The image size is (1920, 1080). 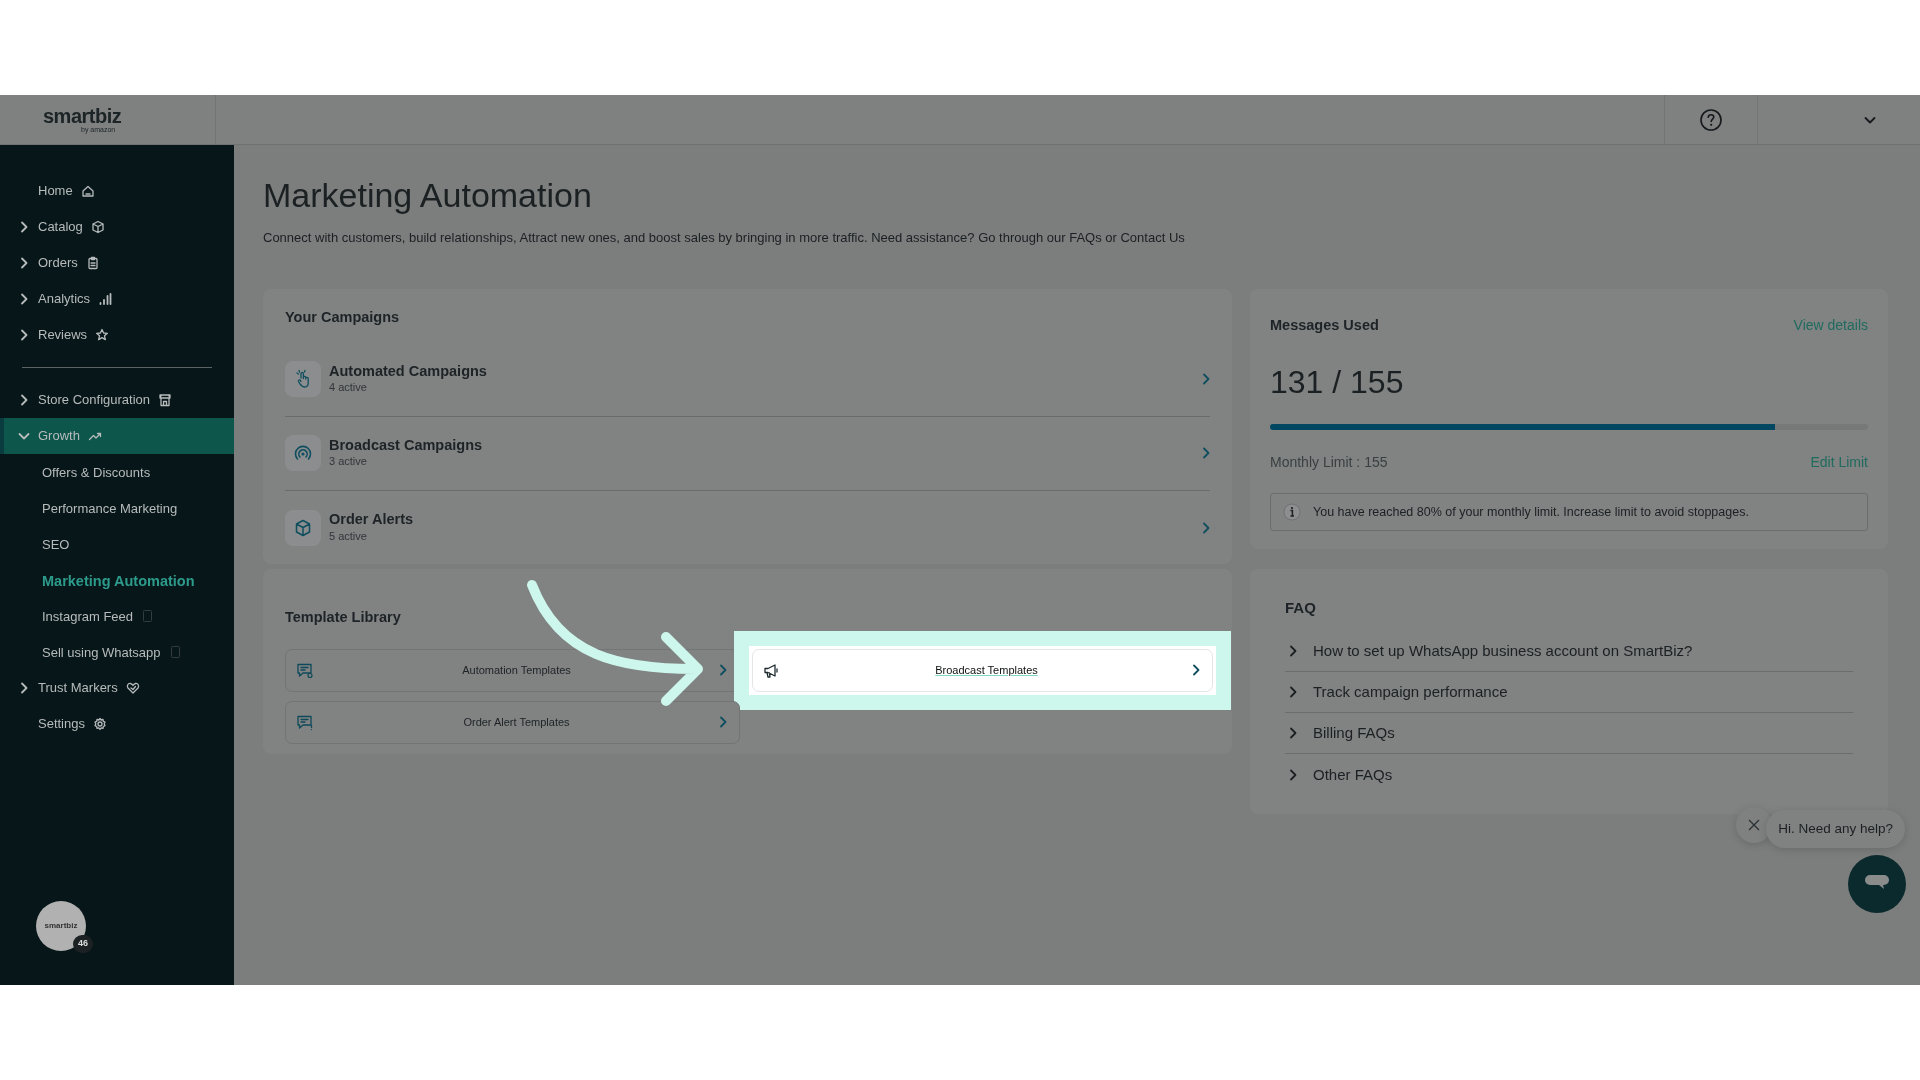 What do you see at coordinates (1754, 825) in the screenshot?
I see `close-icon` at bounding box center [1754, 825].